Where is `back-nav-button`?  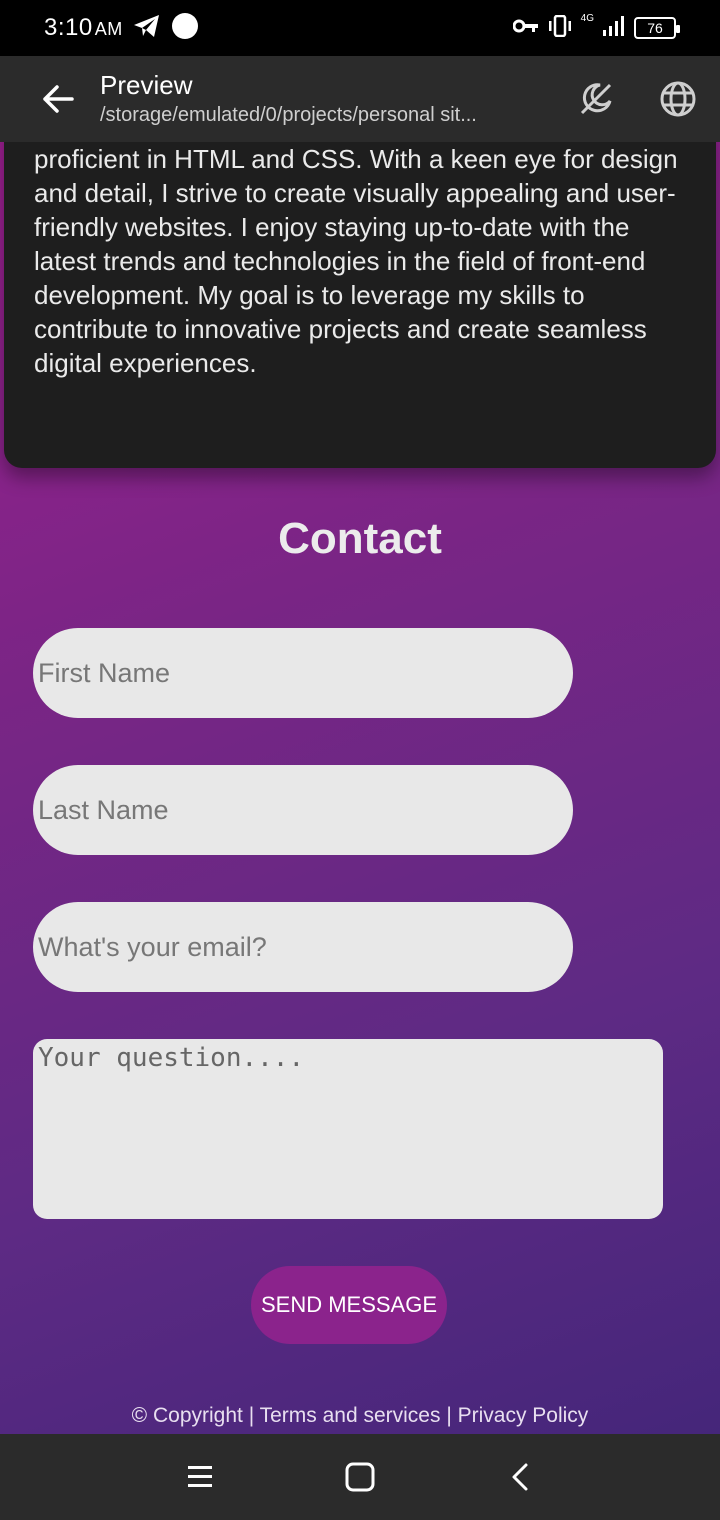 back-nav-button is located at coordinates (520, 1477).